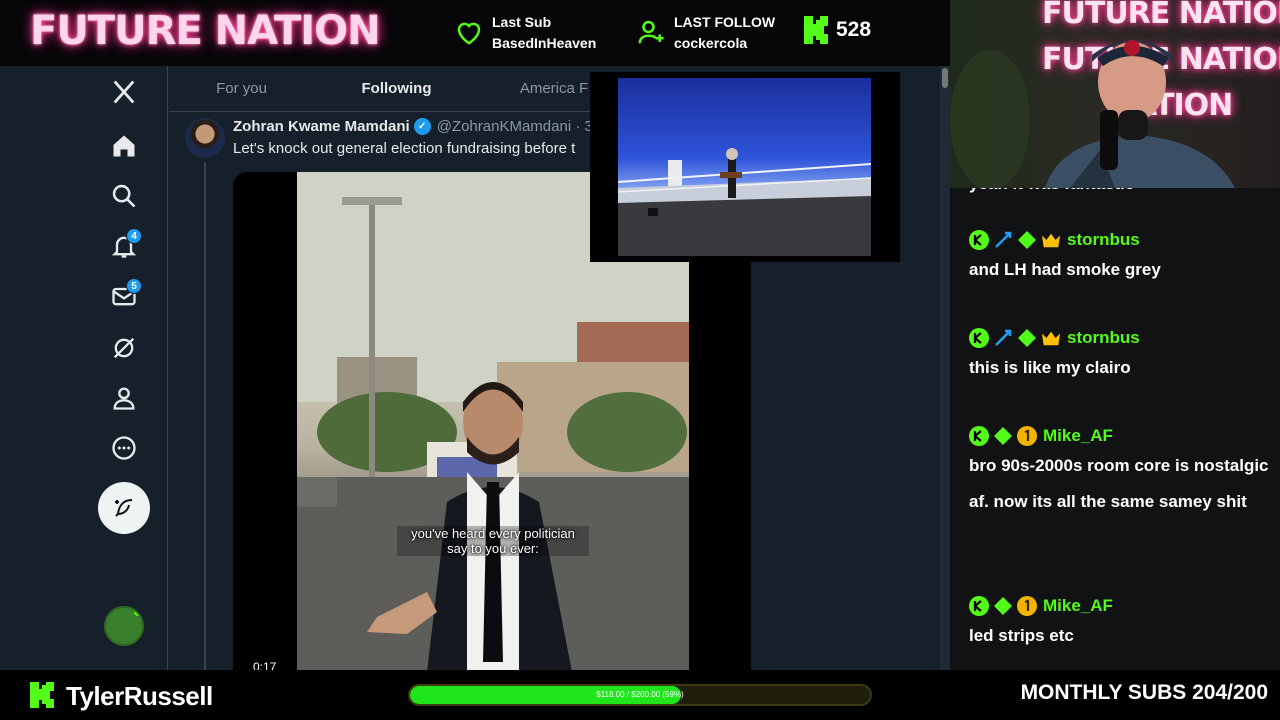  Describe the element at coordinates (945, 368) in the screenshot. I see `page-scrollbar` at that location.